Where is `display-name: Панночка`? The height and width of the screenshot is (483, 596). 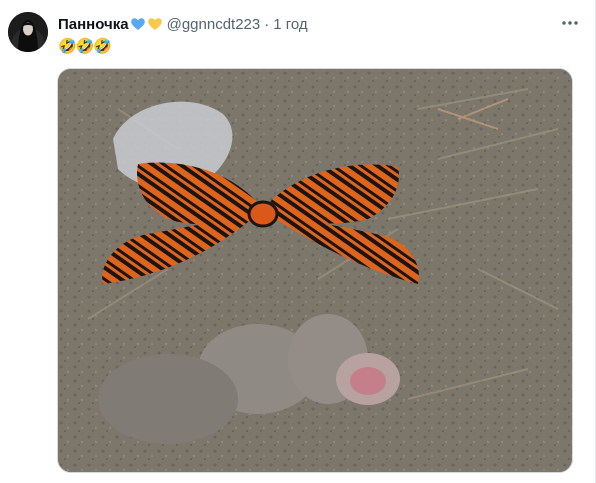
display-name: Панночка is located at coordinates (93, 24).